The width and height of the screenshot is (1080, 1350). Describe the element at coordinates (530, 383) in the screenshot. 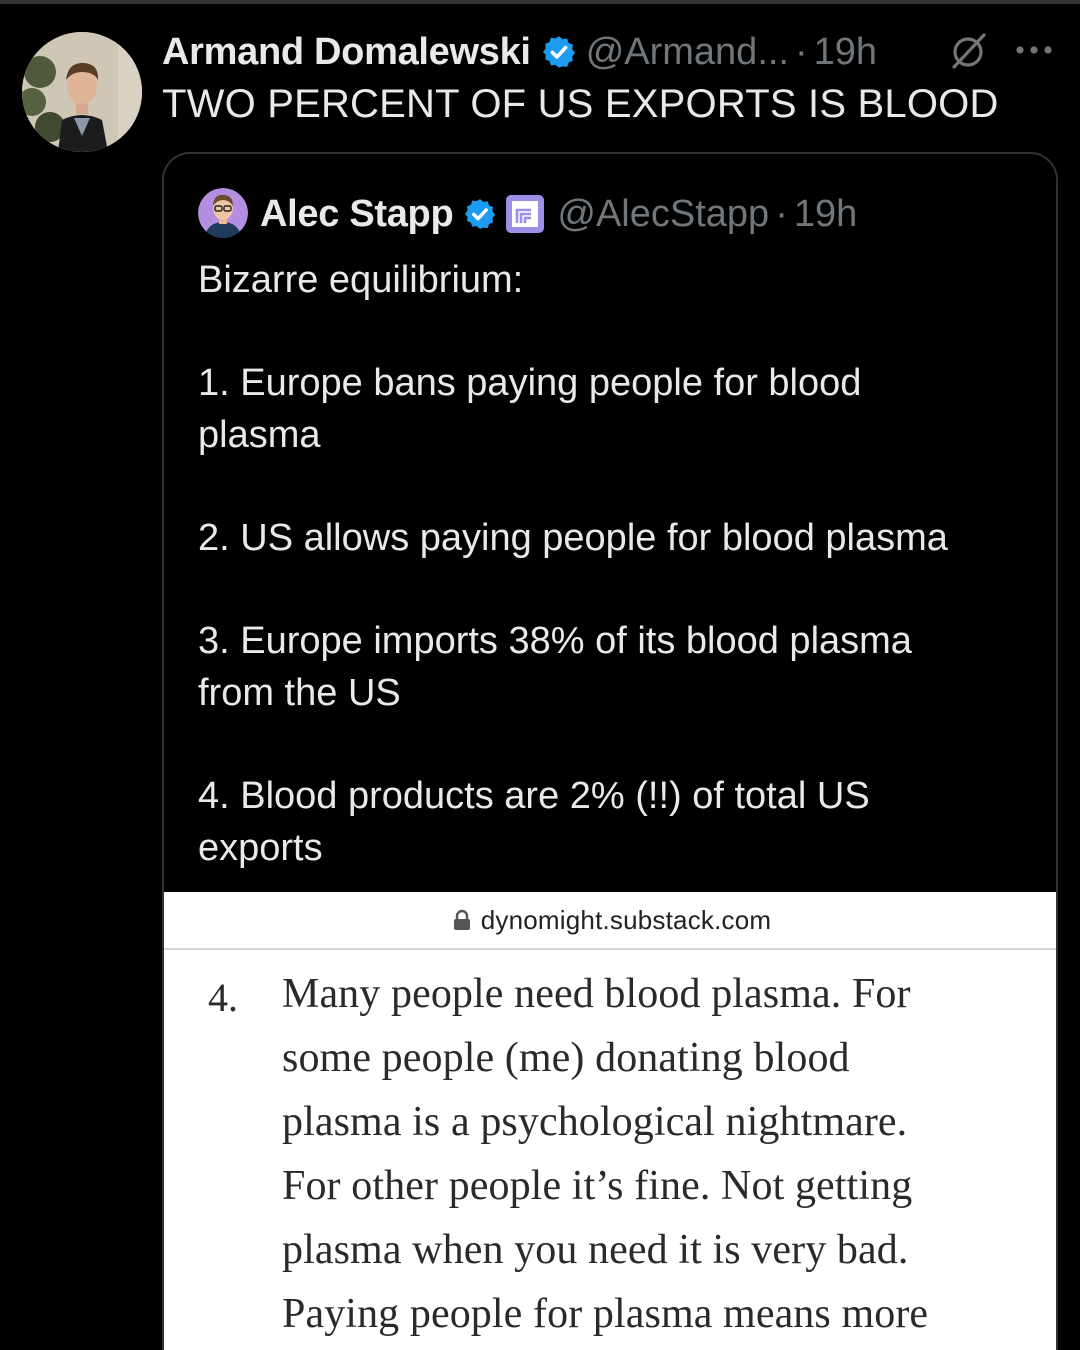

I see `quoted-text-line: 1. Europe bans paying people for blood` at that location.